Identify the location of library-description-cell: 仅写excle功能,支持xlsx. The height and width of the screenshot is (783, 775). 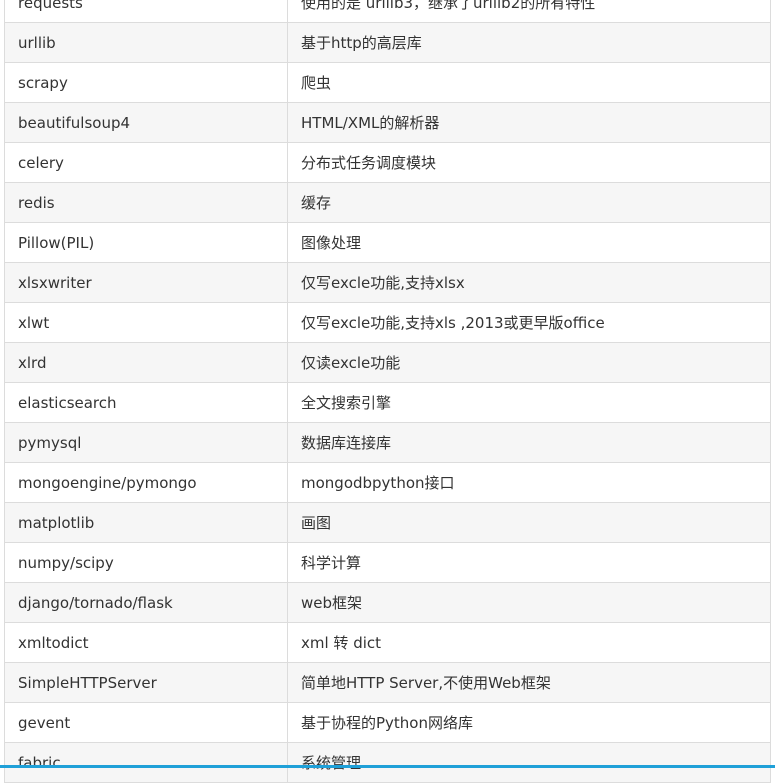
(529, 282).